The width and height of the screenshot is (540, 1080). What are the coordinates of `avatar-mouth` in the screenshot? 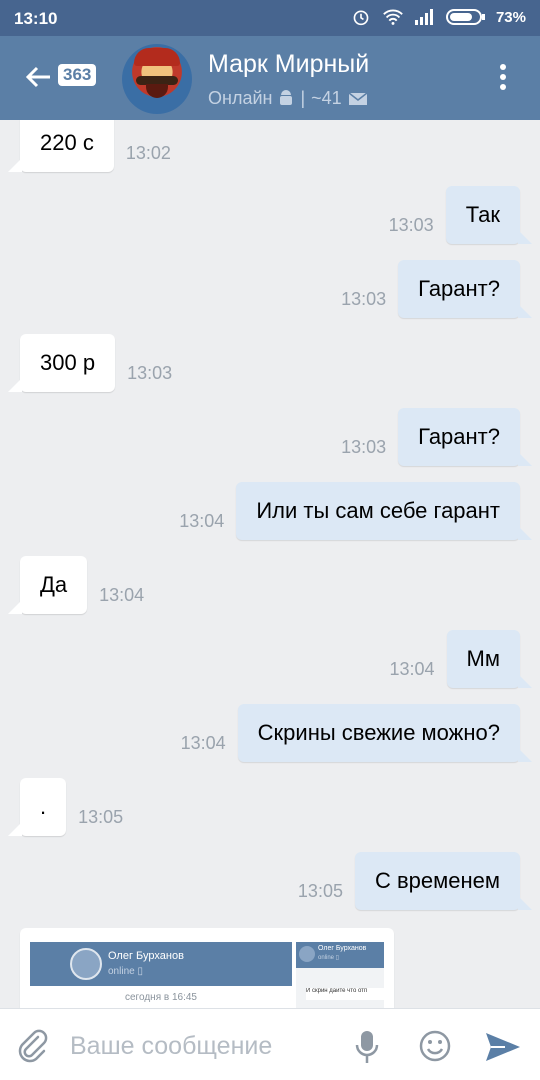 It's located at (157, 91).